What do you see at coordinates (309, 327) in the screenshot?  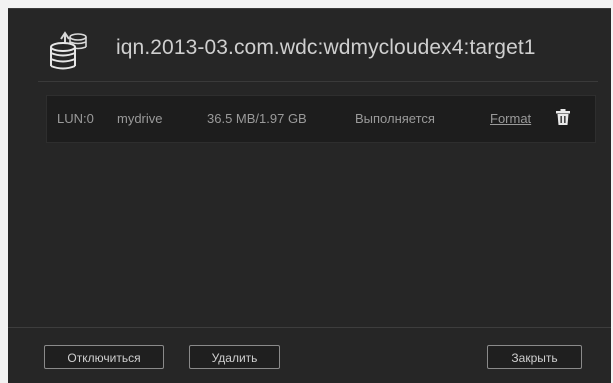 I see `footer-divider` at bounding box center [309, 327].